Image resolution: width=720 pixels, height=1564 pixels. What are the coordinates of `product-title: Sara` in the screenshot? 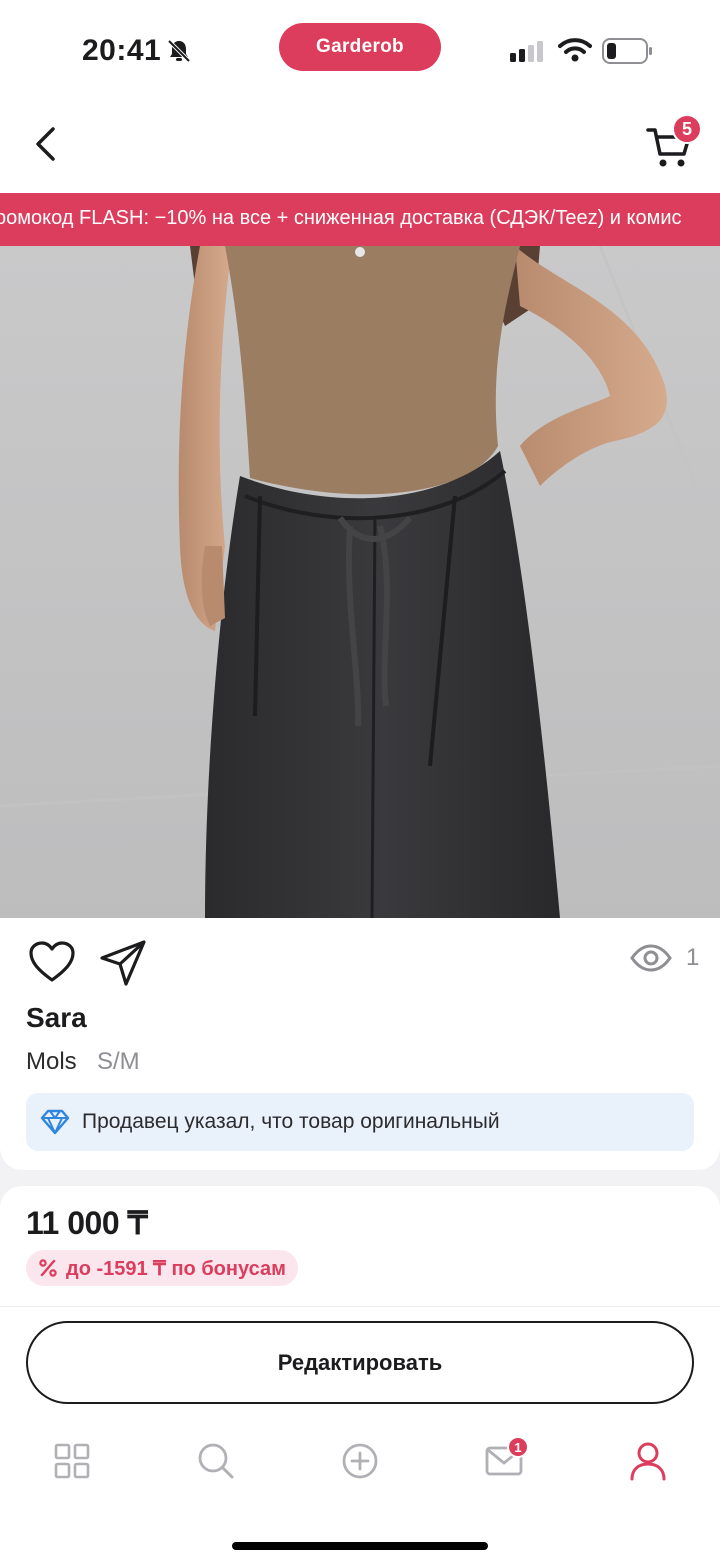 It's located at (56, 1017).